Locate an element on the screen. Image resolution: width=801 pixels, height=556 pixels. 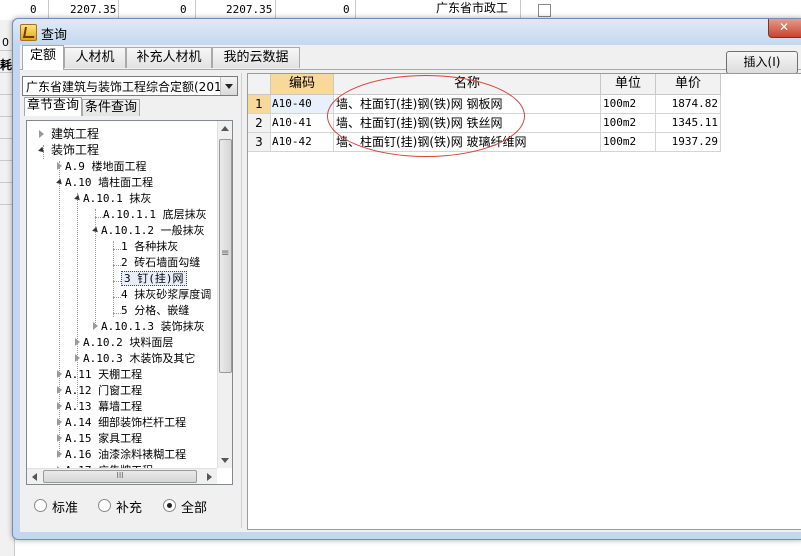
pane-splitter is located at coordinates (243, 300).